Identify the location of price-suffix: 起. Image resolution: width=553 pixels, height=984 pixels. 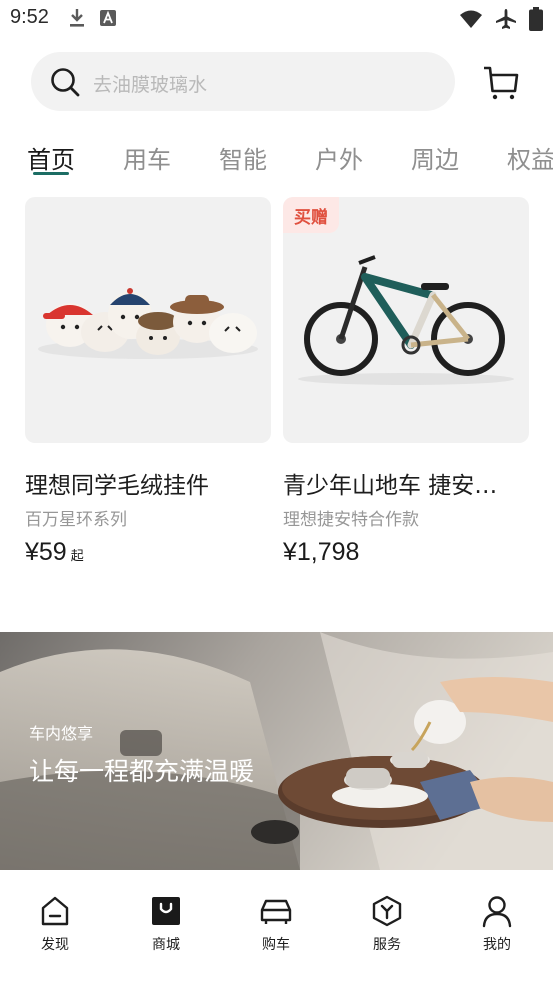
(77, 555).